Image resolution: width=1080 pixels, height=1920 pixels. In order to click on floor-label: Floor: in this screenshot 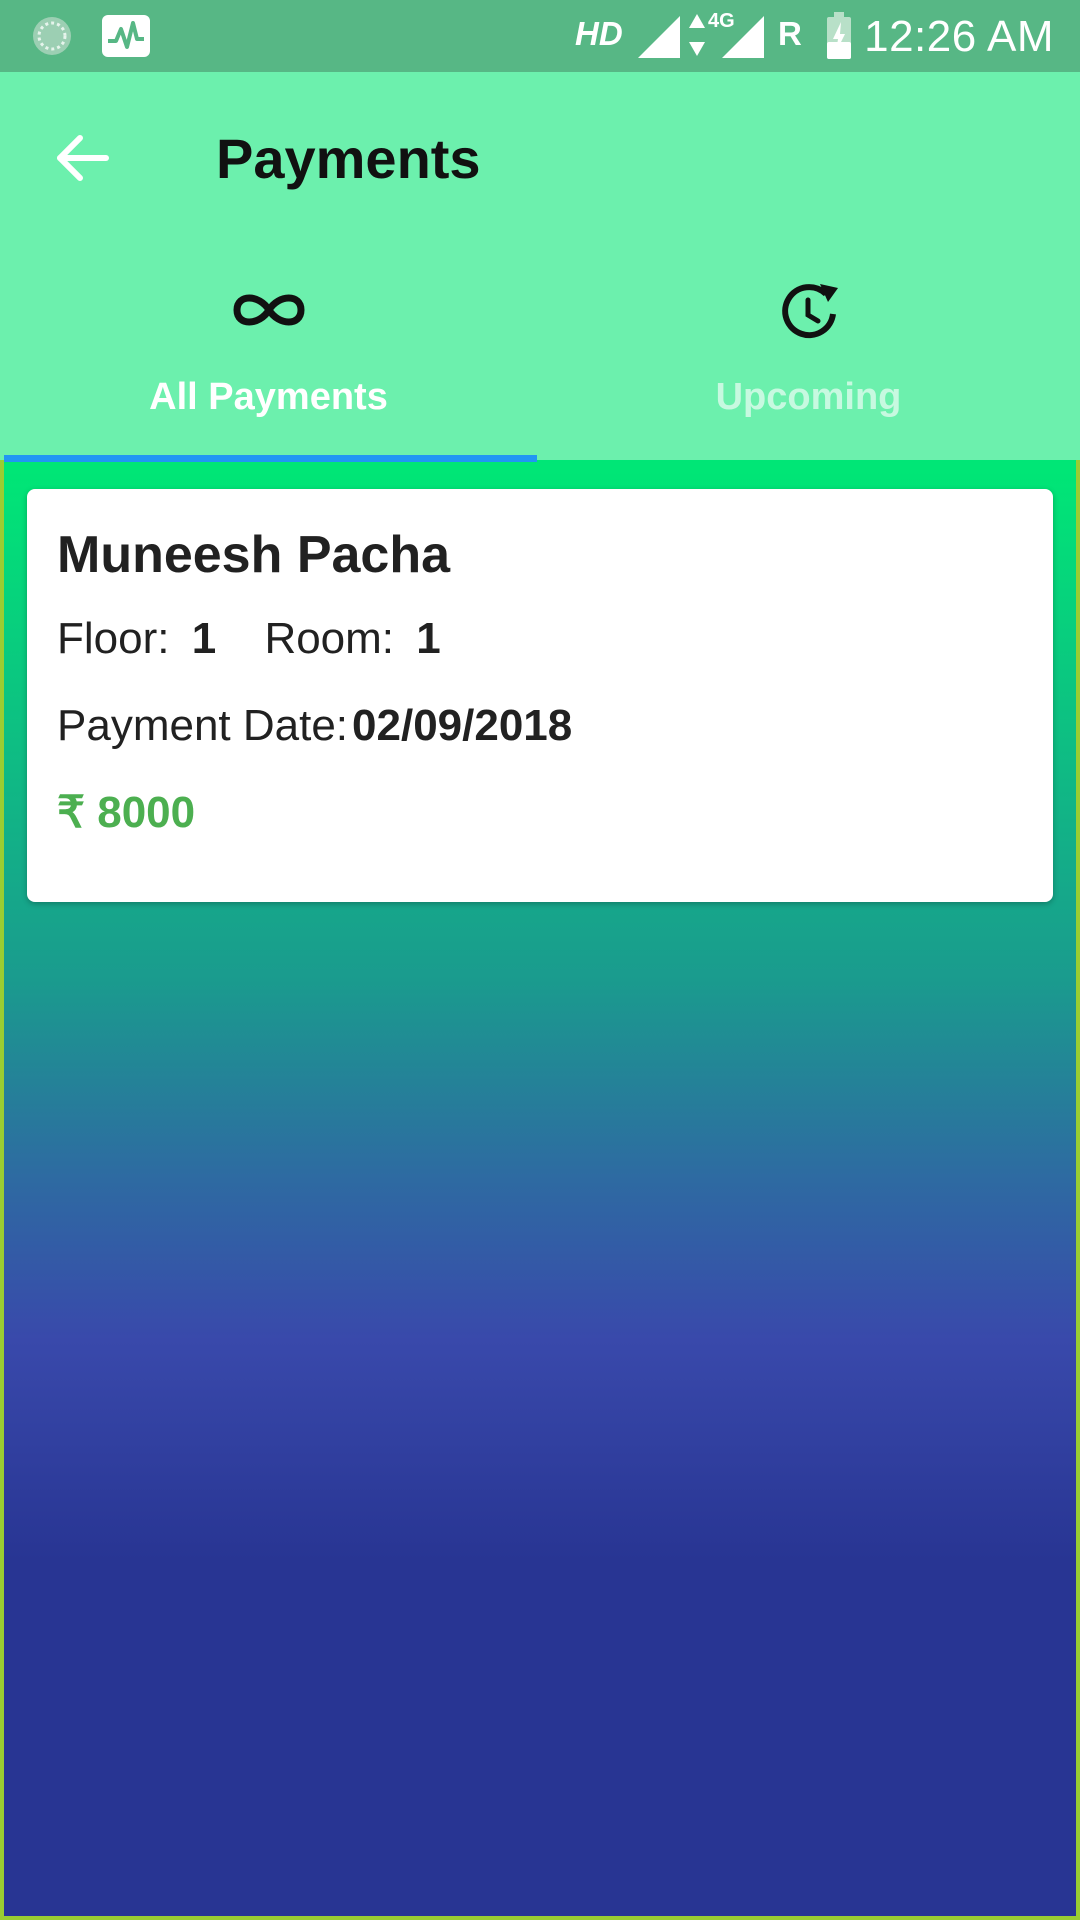, I will do `click(113, 638)`.